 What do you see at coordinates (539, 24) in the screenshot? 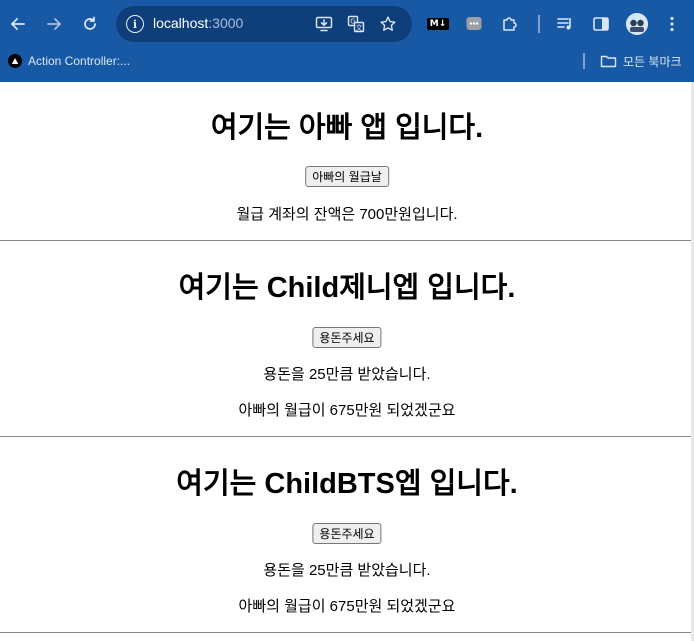
I see `toolbar-separator` at bounding box center [539, 24].